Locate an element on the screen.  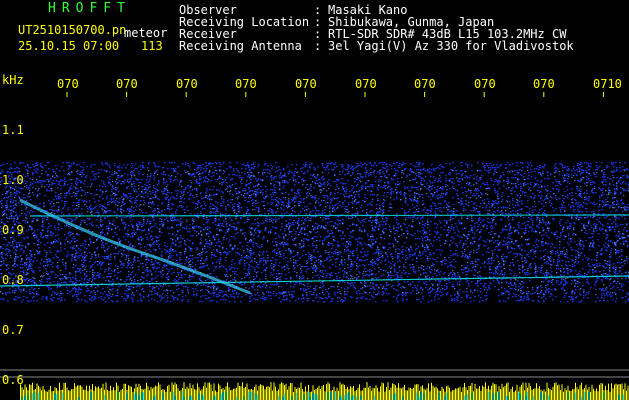
y-tick-label: 0.6 is located at coordinates (13, 380).